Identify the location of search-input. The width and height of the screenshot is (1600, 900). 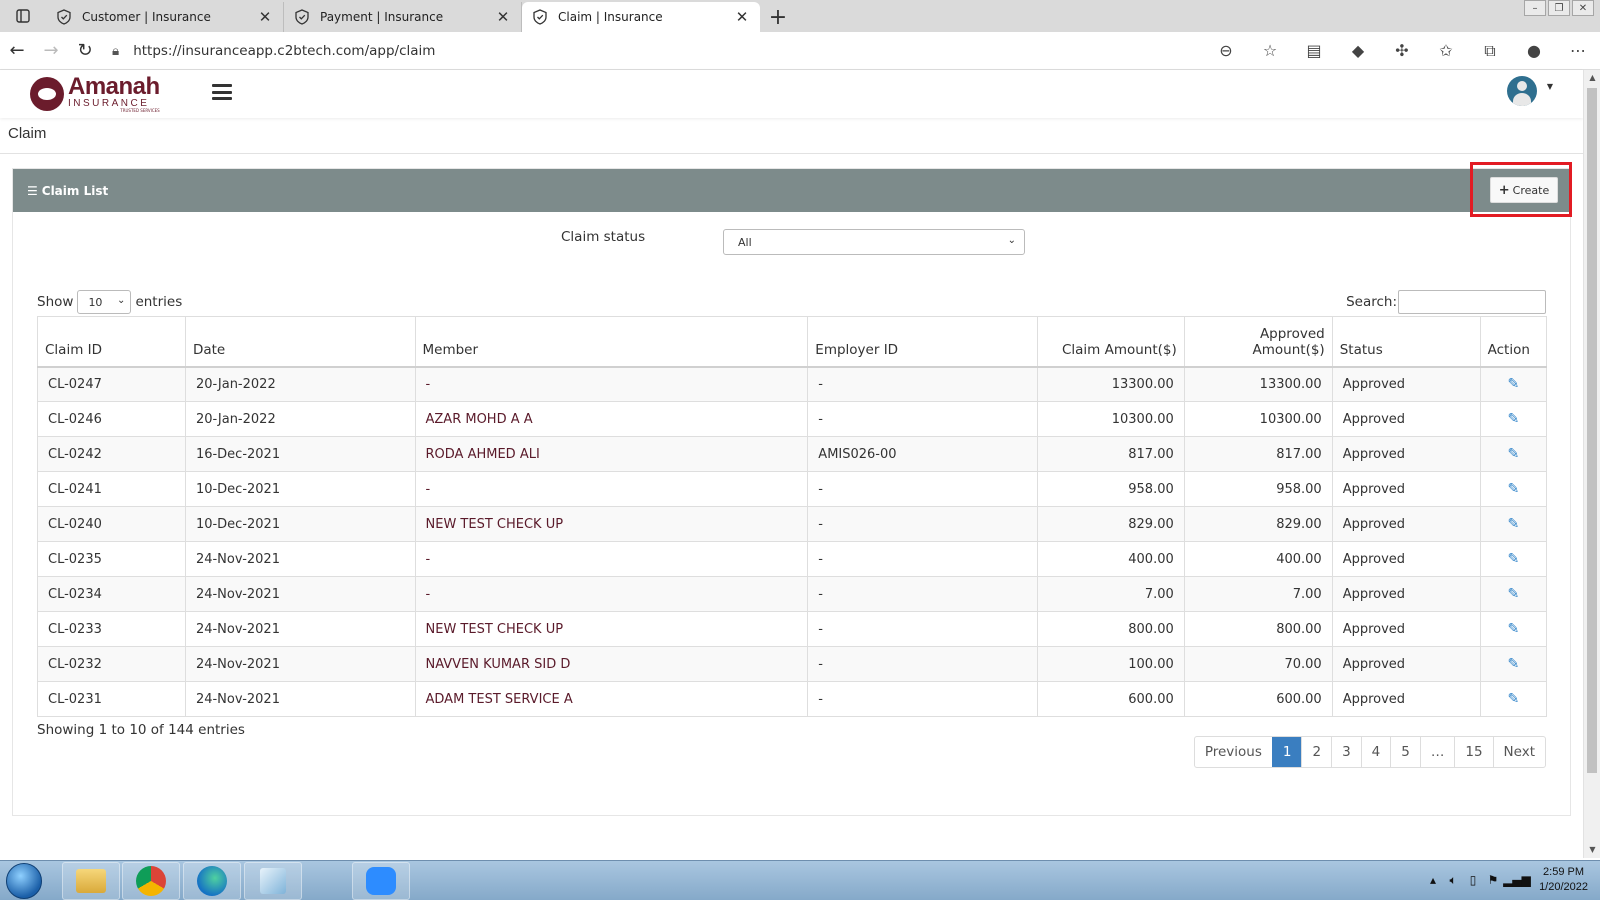
(1472, 302).